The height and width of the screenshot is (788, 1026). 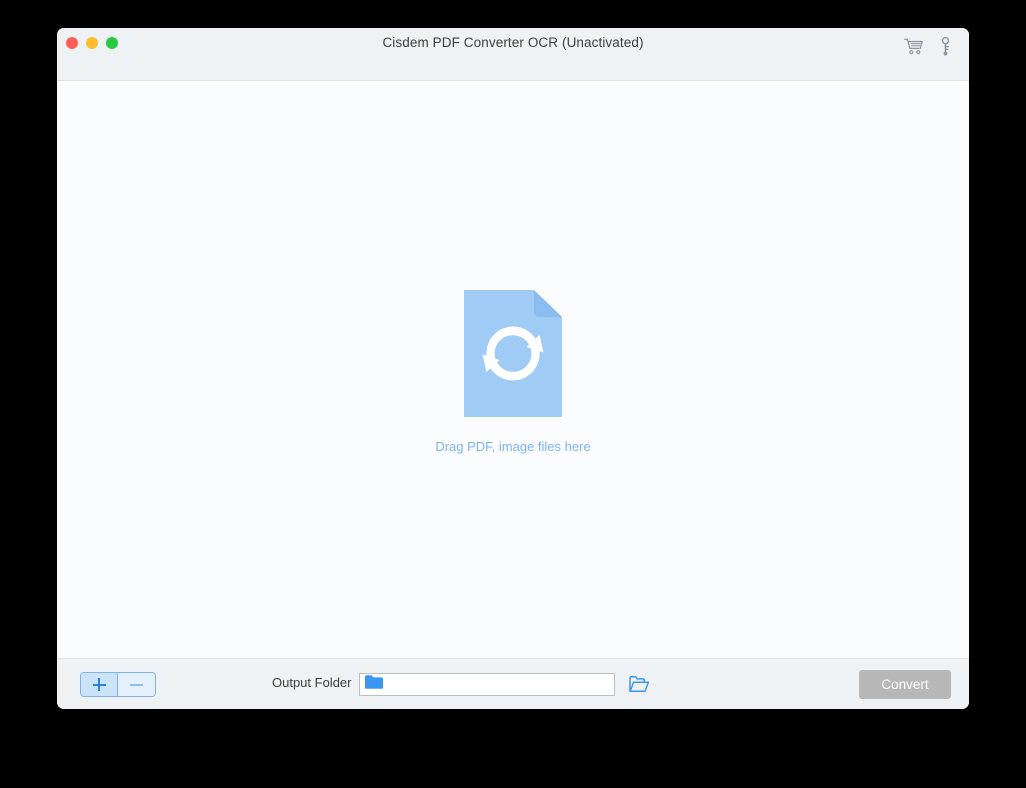 I want to click on titlebar-actions, so click(x=929, y=46).